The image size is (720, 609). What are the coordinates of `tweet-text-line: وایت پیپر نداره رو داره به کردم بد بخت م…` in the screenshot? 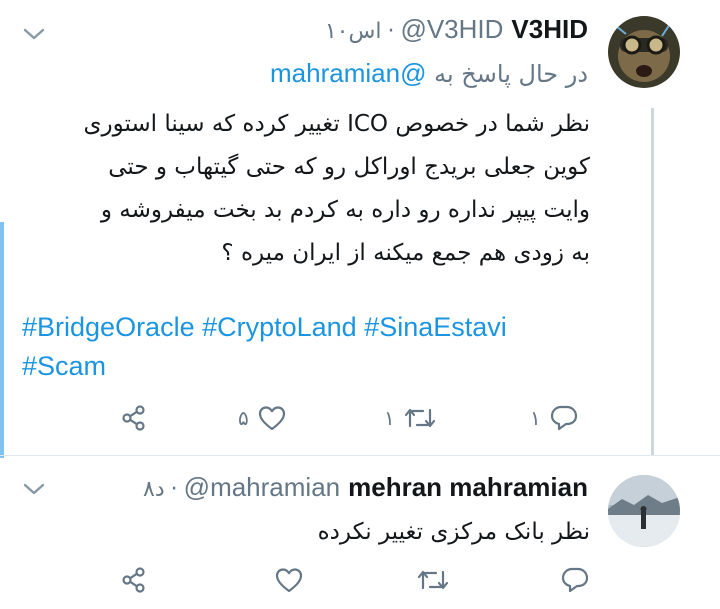 It's located at (345, 210).